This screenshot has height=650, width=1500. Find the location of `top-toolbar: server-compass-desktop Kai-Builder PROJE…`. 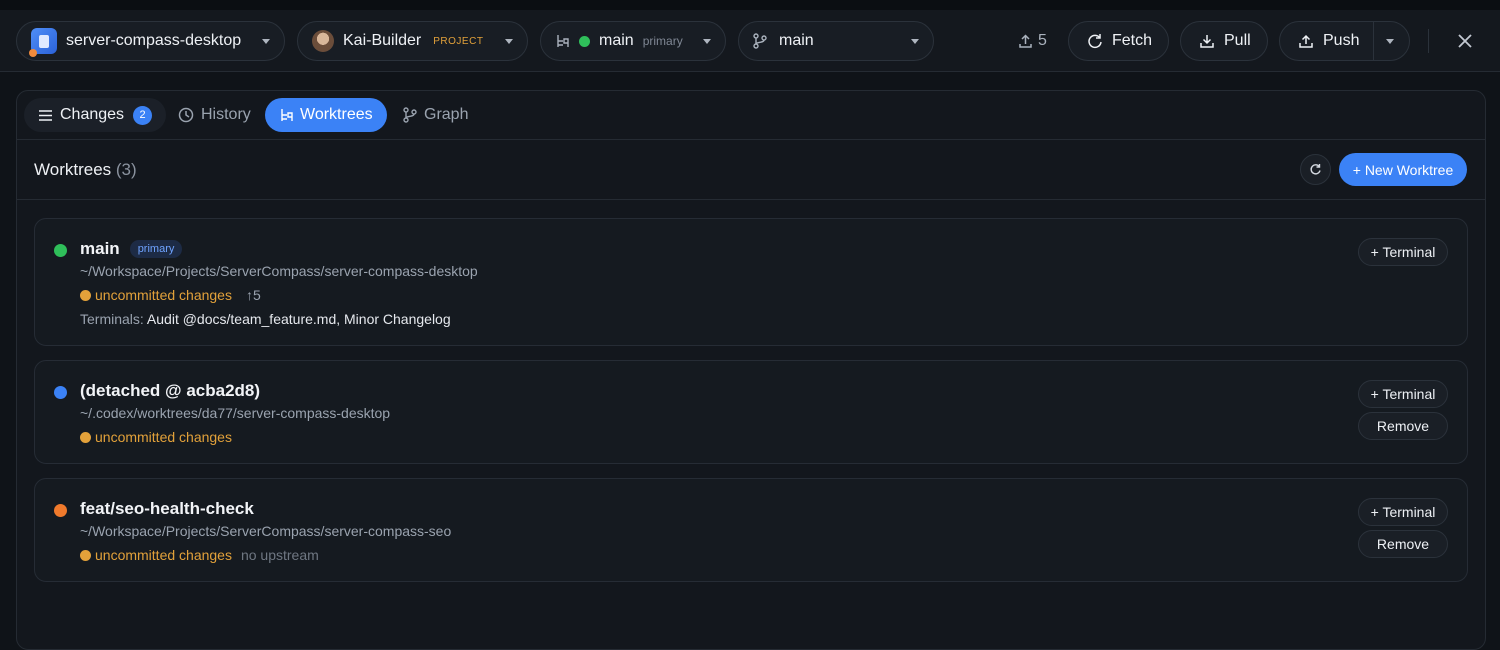

top-toolbar: server-compass-desktop Kai-Builder PROJE… is located at coordinates (750, 41).